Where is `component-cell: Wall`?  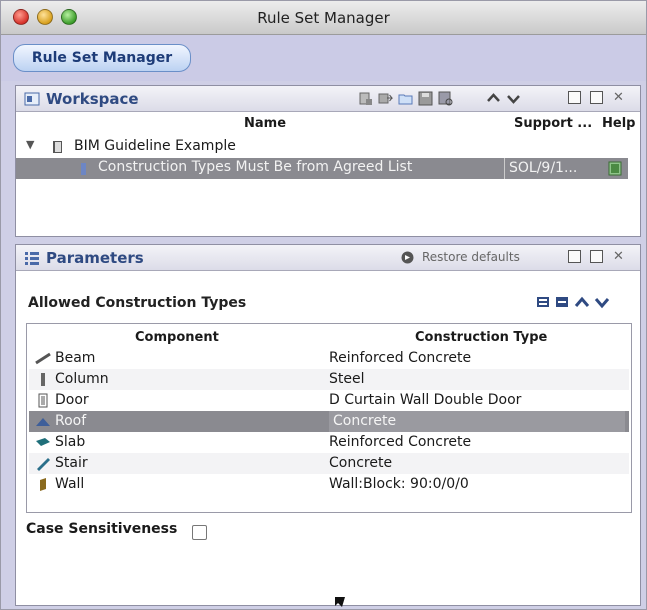 component-cell: Wall is located at coordinates (70, 484).